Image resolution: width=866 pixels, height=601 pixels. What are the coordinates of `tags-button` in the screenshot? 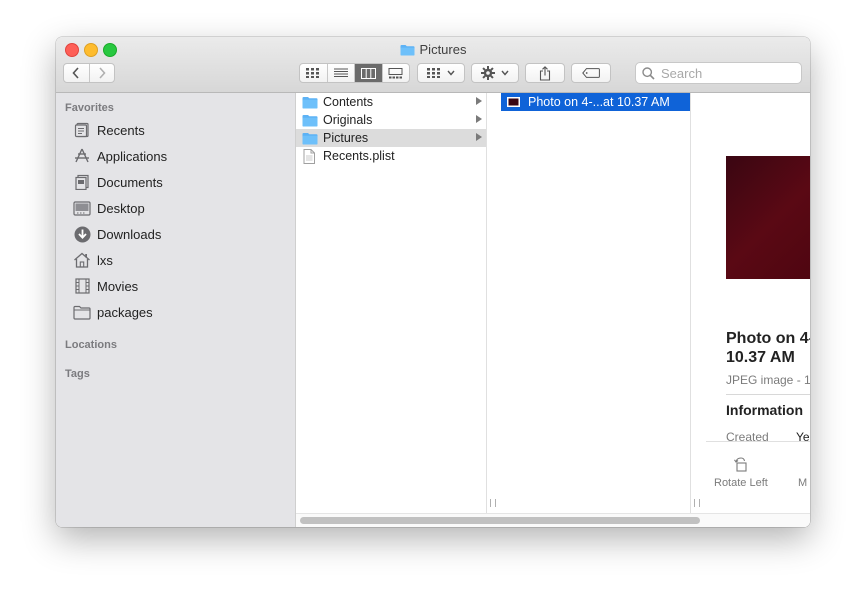 It's located at (591, 73).